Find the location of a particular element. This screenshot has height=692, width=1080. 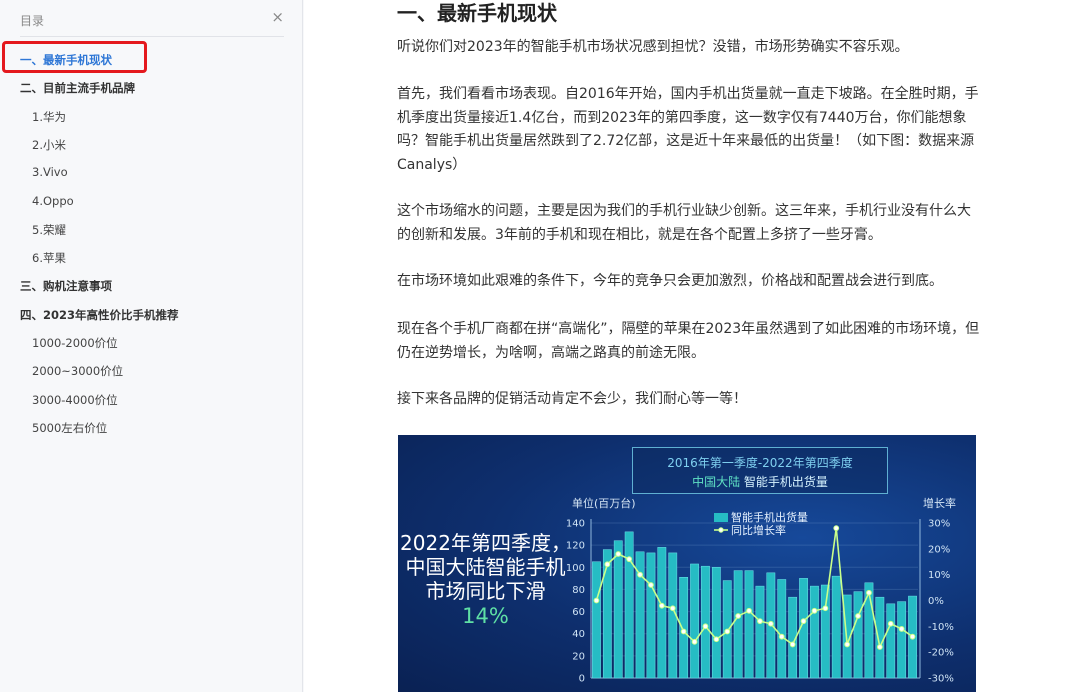

chart-title-rest: 智能手机出货量 is located at coordinates (785, 482).